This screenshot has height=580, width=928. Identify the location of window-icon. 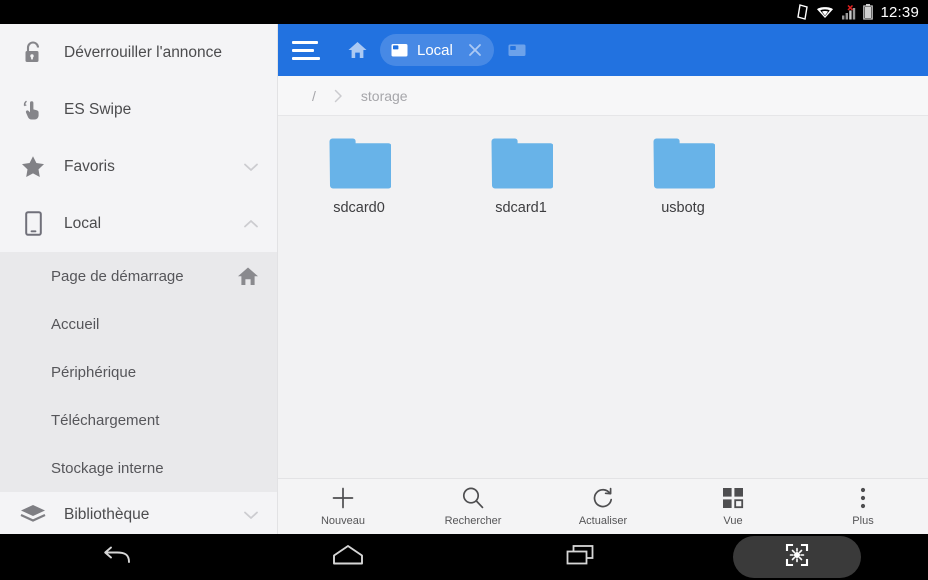
(399, 50).